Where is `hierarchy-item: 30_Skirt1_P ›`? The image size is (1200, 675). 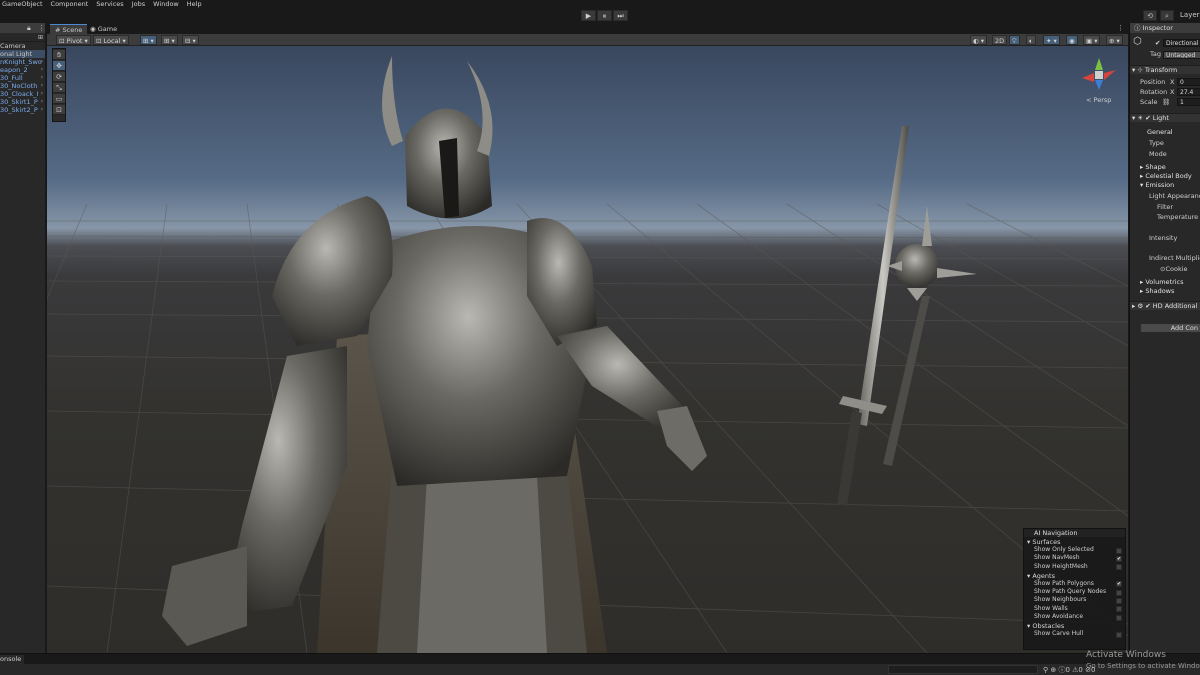 hierarchy-item: 30_Skirt1_P › is located at coordinates (22, 102).